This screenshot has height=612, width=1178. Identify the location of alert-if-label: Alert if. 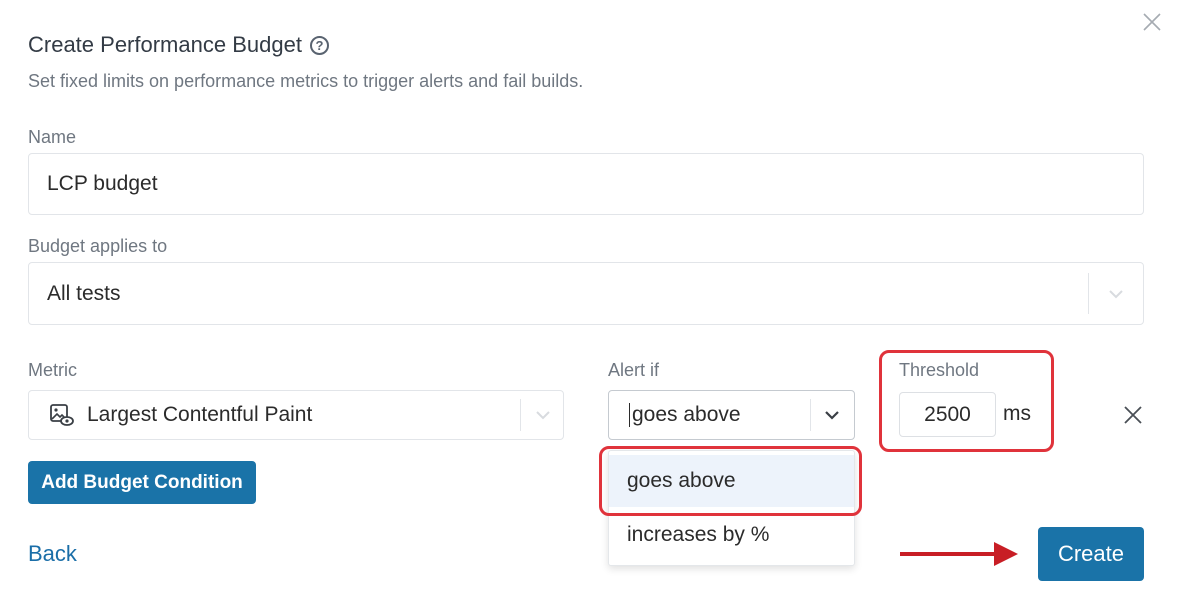
(634, 370).